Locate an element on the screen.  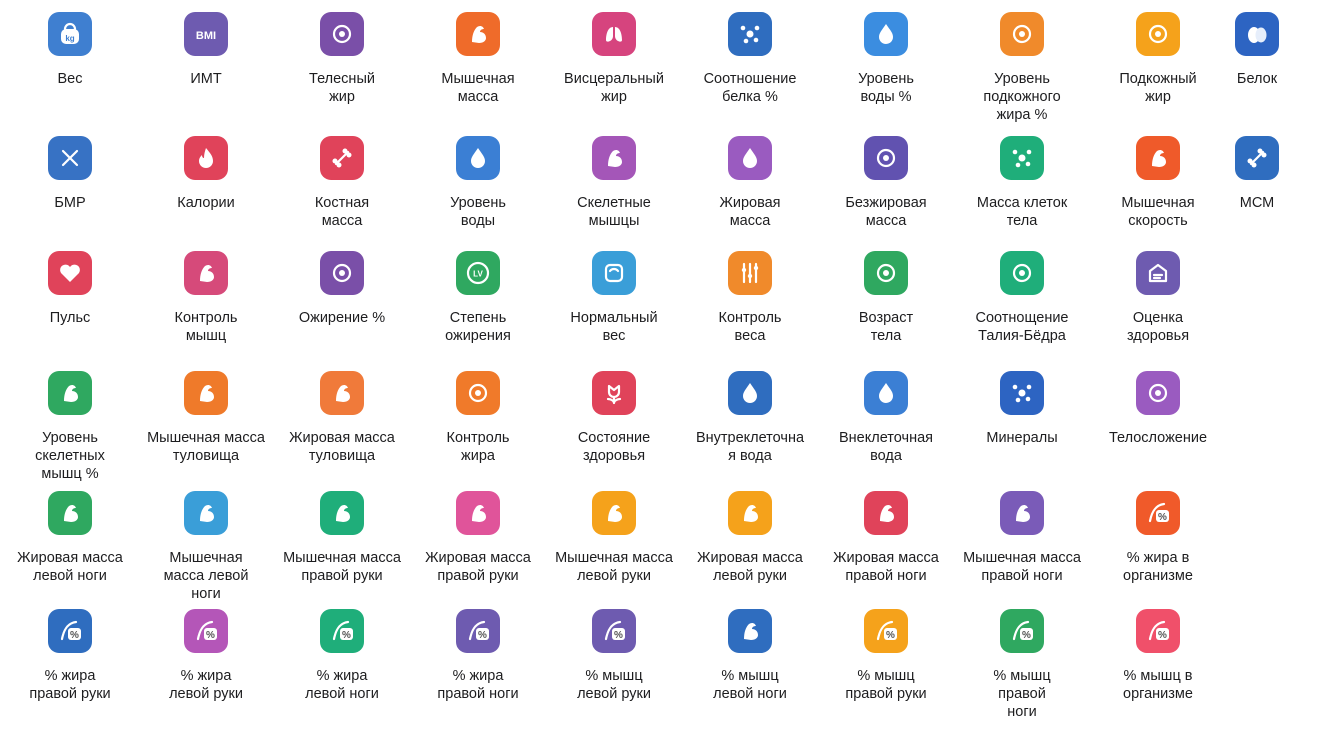
metric-label: Жировая масса левой руки is located at coordinates (750, 567).